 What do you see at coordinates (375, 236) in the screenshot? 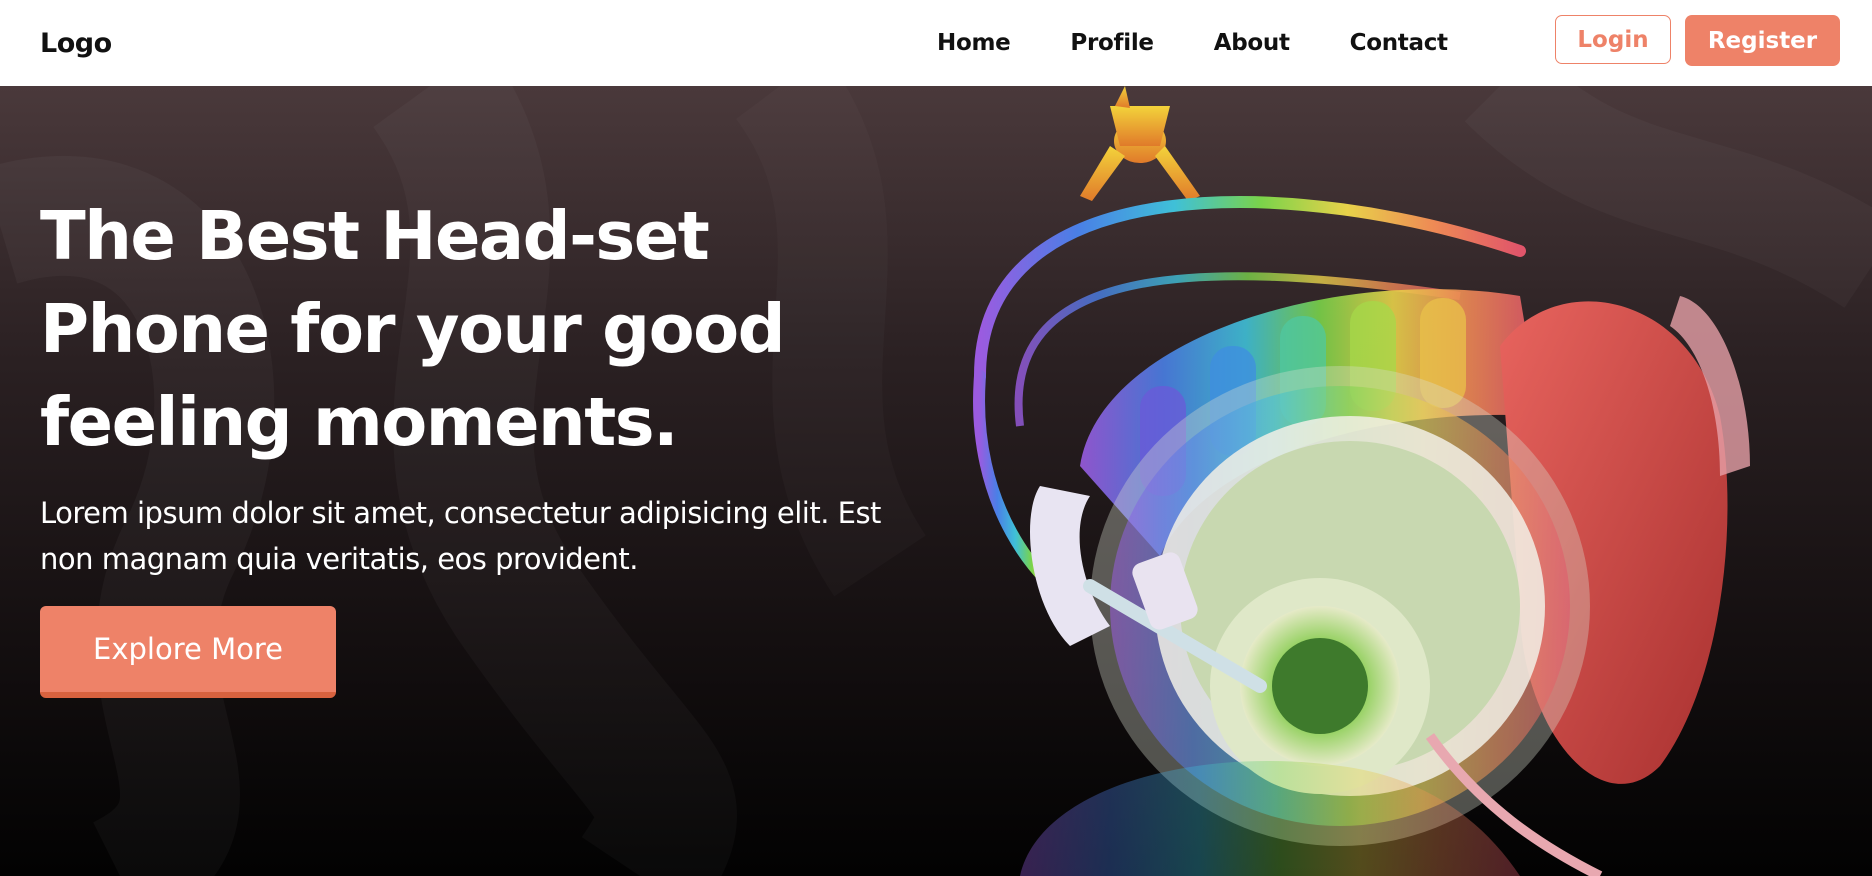
I see `hero-title-line: The Best Head-set` at bounding box center [375, 236].